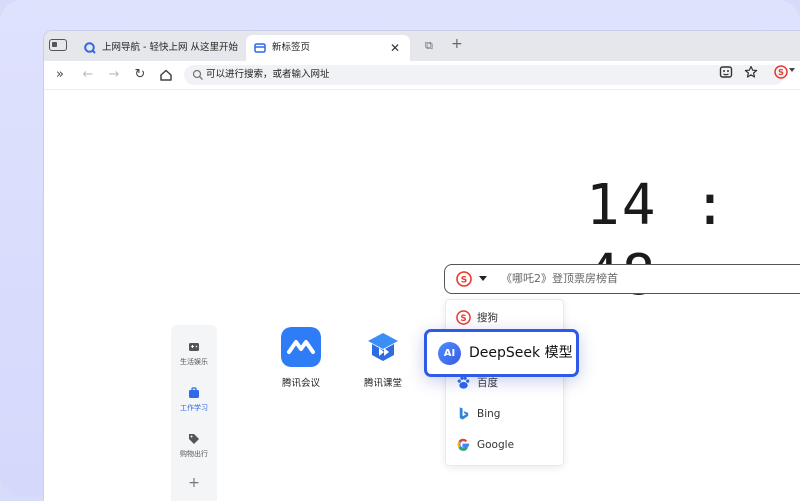 The height and width of the screenshot is (501, 800). Describe the element at coordinates (194, 357) in the screenshot. I see `category-life-entertainment: 生活娱乐` at that location.